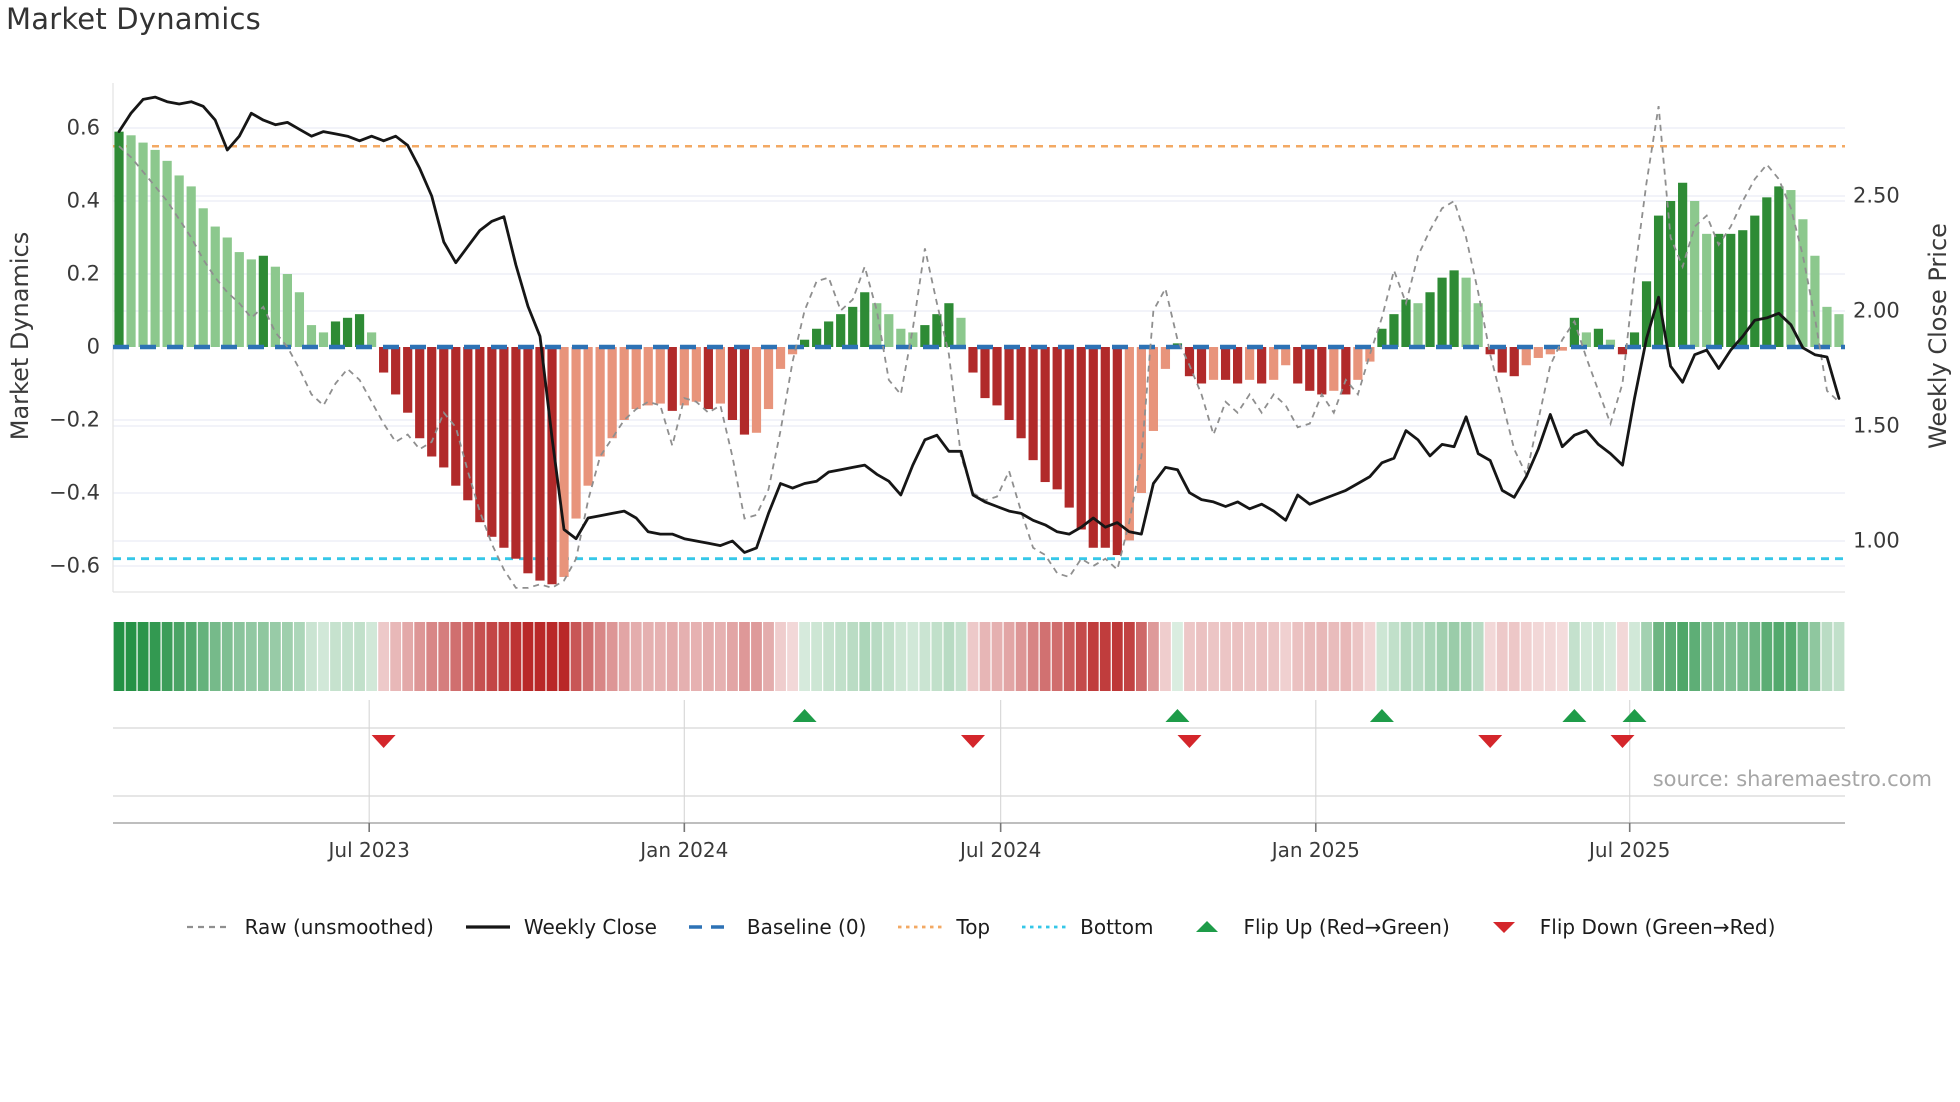 Image resolution: width=1960 pixels, height=1102 pixels. Describe the element at coordinates (1044, 927) in the screenshot. I see `dotted-line-icon` at that location.